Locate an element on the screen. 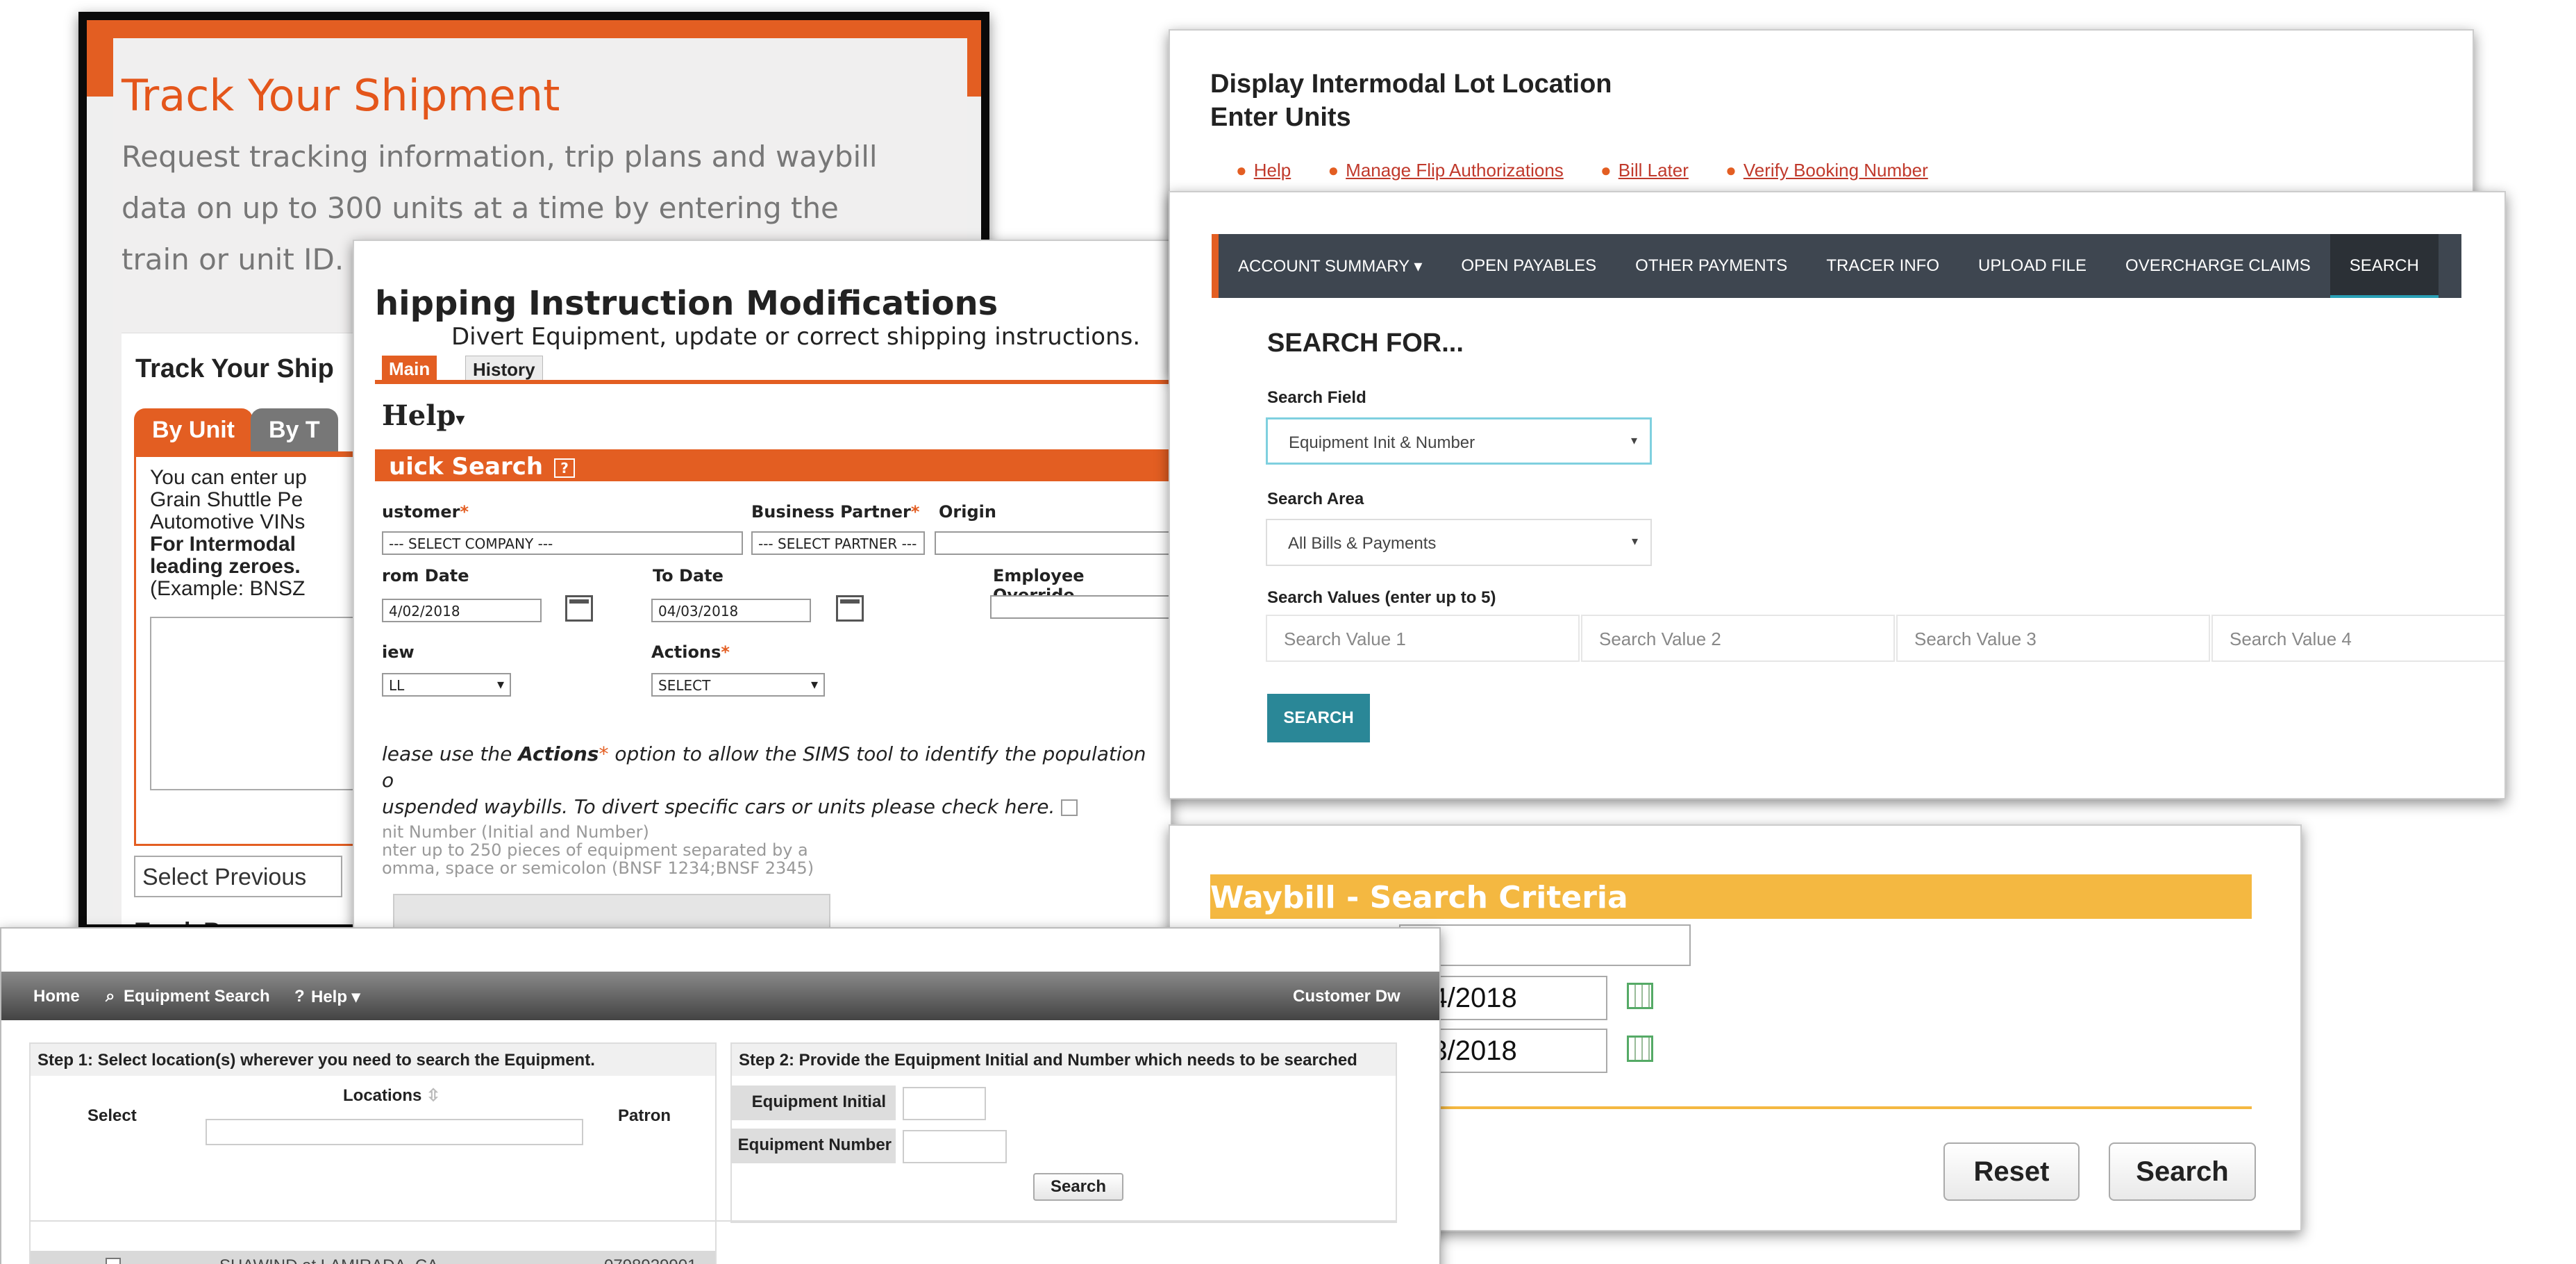 The image size is (2576, 1264). chevron-down-icon: ▾ is located at coordinates (500, 684).